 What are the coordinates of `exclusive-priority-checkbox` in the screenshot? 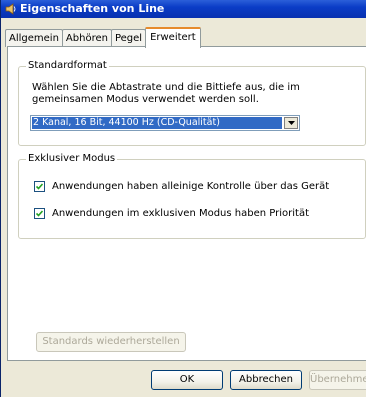 It's located at (39, 213).